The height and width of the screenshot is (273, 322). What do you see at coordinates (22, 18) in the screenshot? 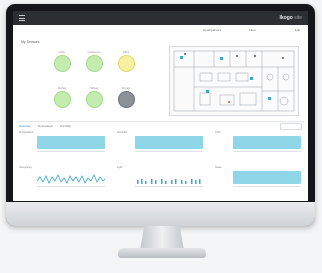
I see `hamburger-icon` at bounding box center [22, 18].